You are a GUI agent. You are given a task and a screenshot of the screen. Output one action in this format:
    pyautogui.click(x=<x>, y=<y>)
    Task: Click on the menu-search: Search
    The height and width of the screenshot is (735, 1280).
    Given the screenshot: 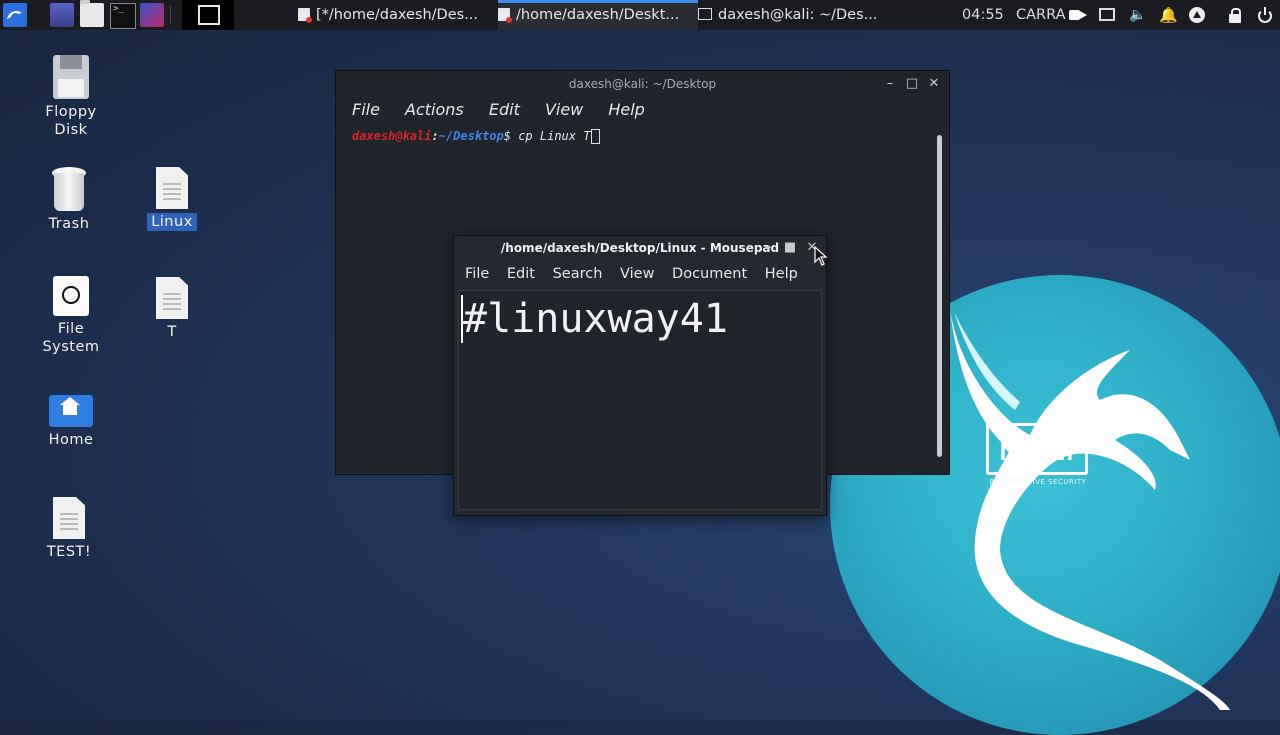 What is the action you would take?
    pyautogui.click(x=578, y=274)
    